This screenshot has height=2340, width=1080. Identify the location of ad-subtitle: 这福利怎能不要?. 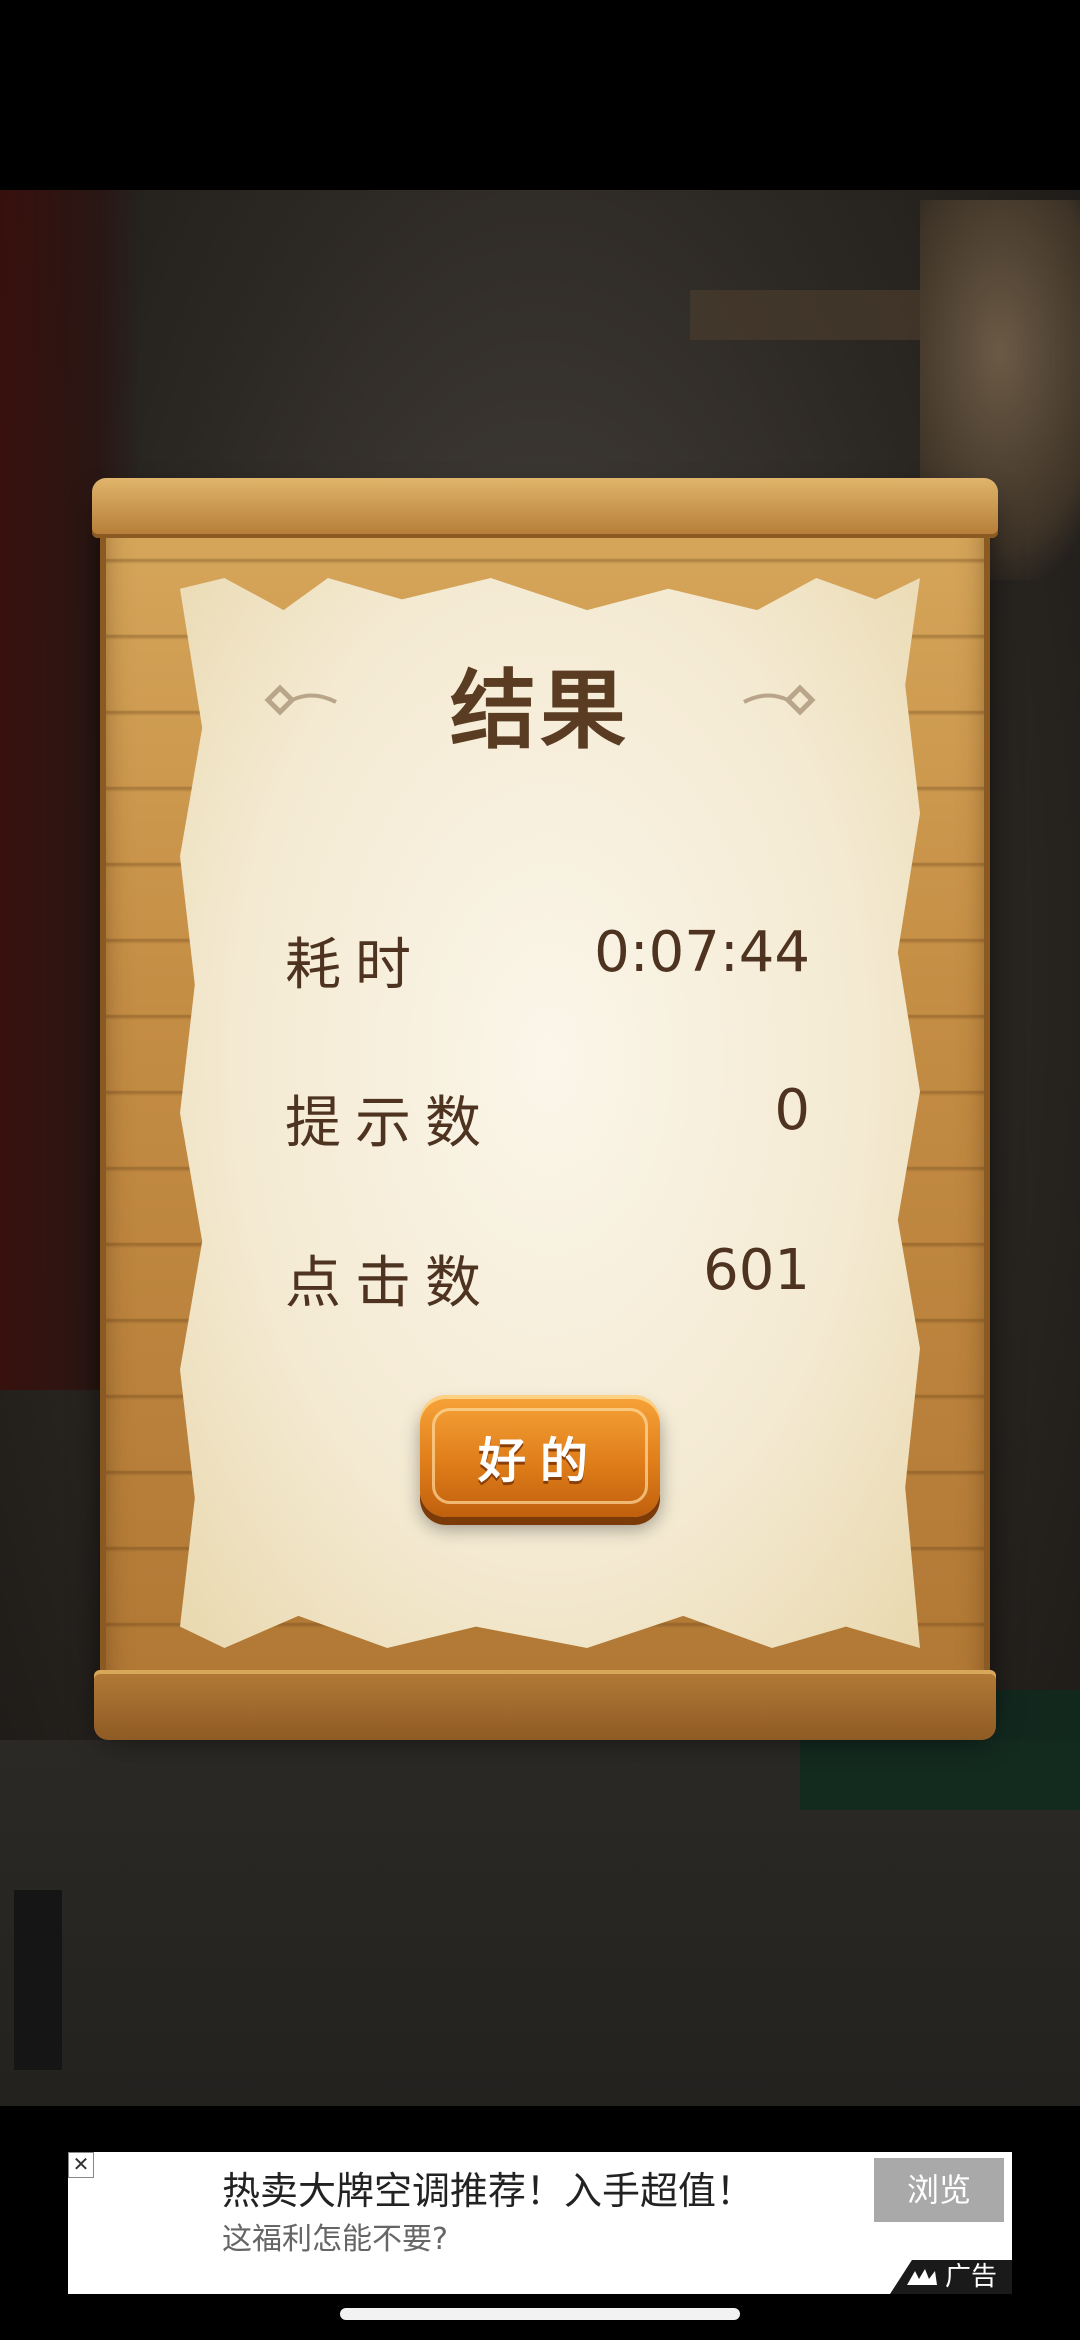
(335, 2239).